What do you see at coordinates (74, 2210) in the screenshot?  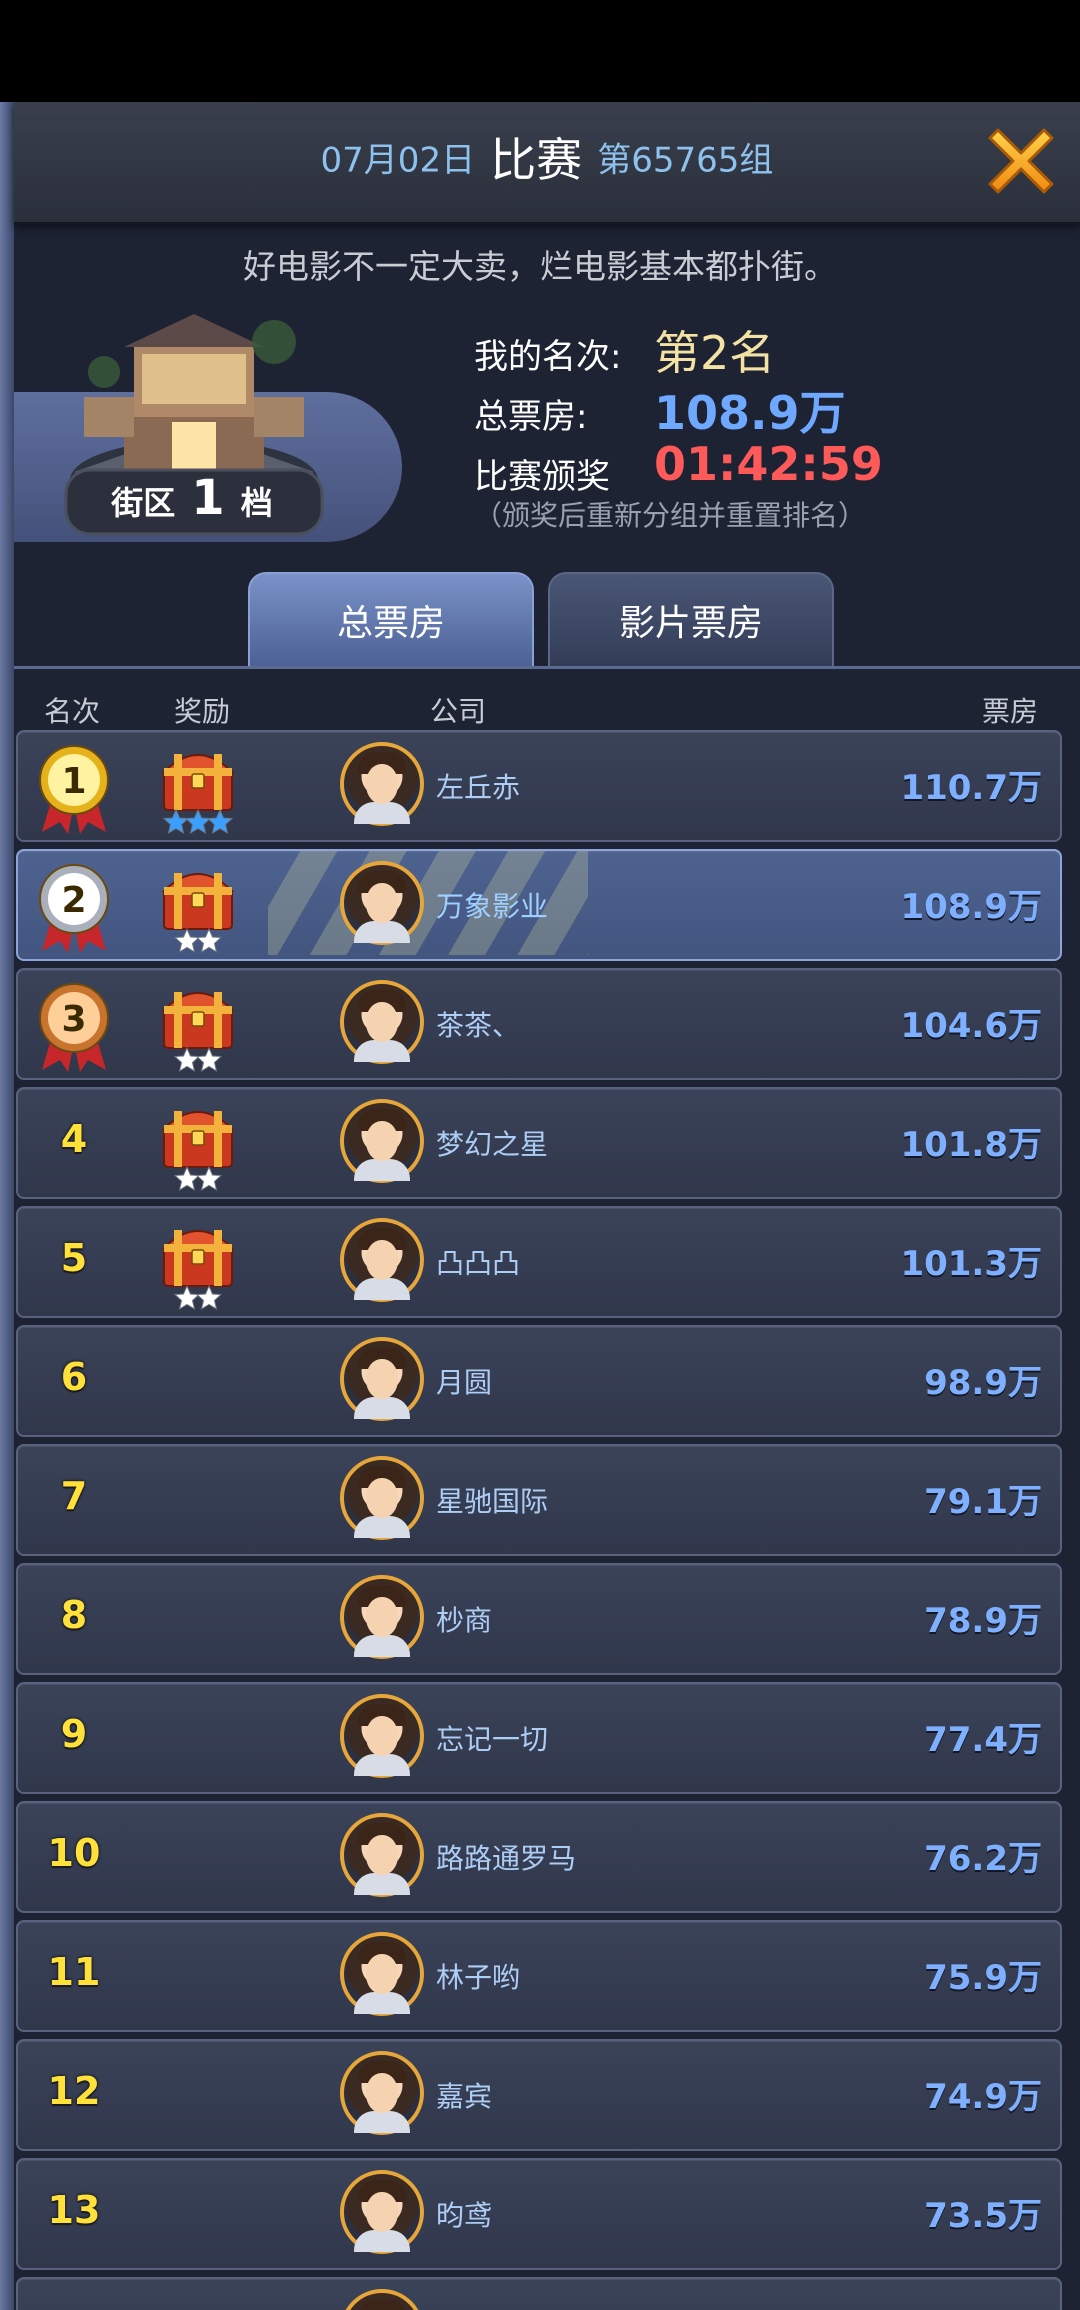 I see `rank-number: 13` at bounding box center [74, 2210].